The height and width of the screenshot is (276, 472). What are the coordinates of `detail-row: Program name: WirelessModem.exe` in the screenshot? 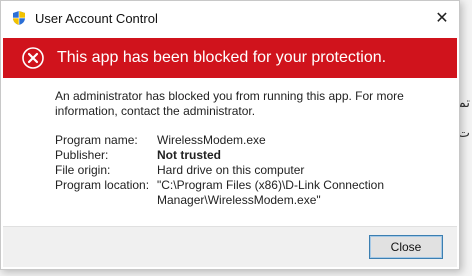 It's located at (250, 140).